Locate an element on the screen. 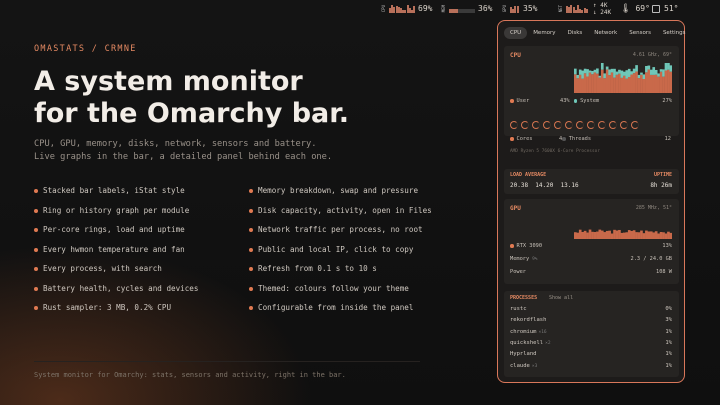 The image size is (720, 405). gpu-memory-percent: 9% is located at coordinates (535, 259).